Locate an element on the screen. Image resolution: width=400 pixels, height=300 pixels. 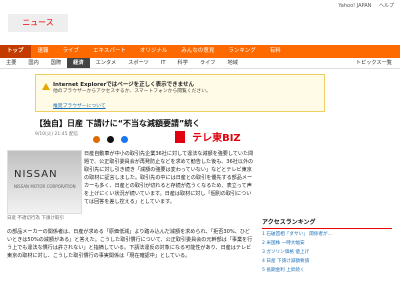
brand-mark-icon is located at coordinates (180, 136).